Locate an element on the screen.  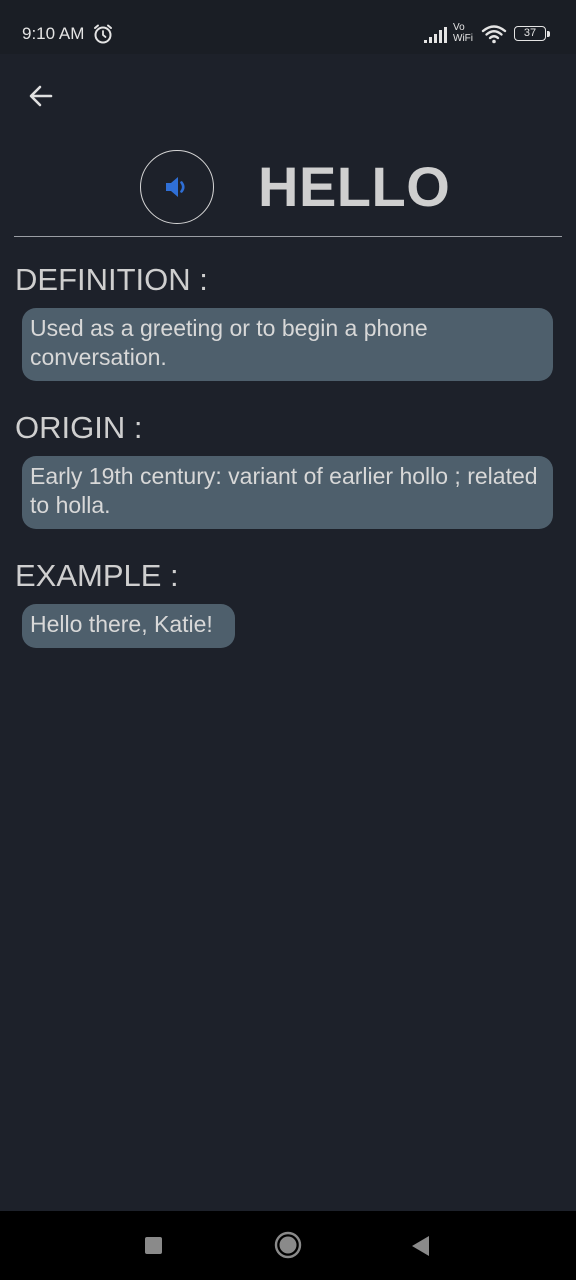
signal-icon is located at coordinates (435, 35).